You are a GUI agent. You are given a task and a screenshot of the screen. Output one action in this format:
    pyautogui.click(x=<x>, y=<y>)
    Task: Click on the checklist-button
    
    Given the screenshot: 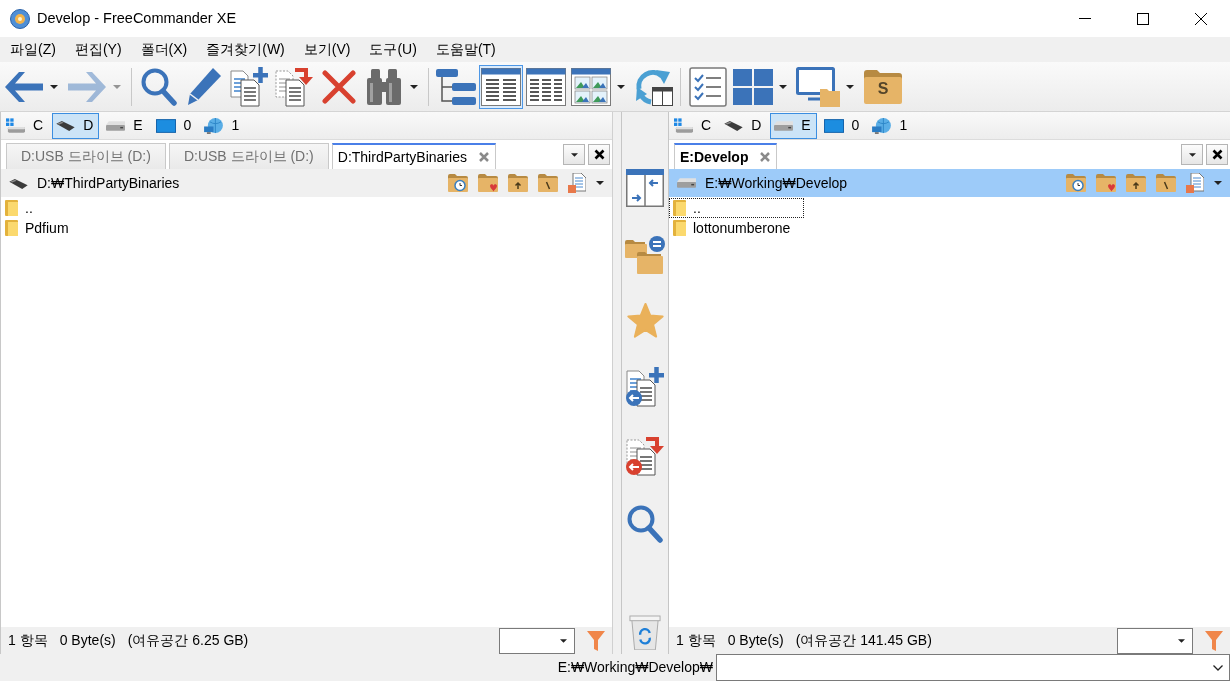 What is the action you would take?
    pyautogui.click(x=708, y=86)
    